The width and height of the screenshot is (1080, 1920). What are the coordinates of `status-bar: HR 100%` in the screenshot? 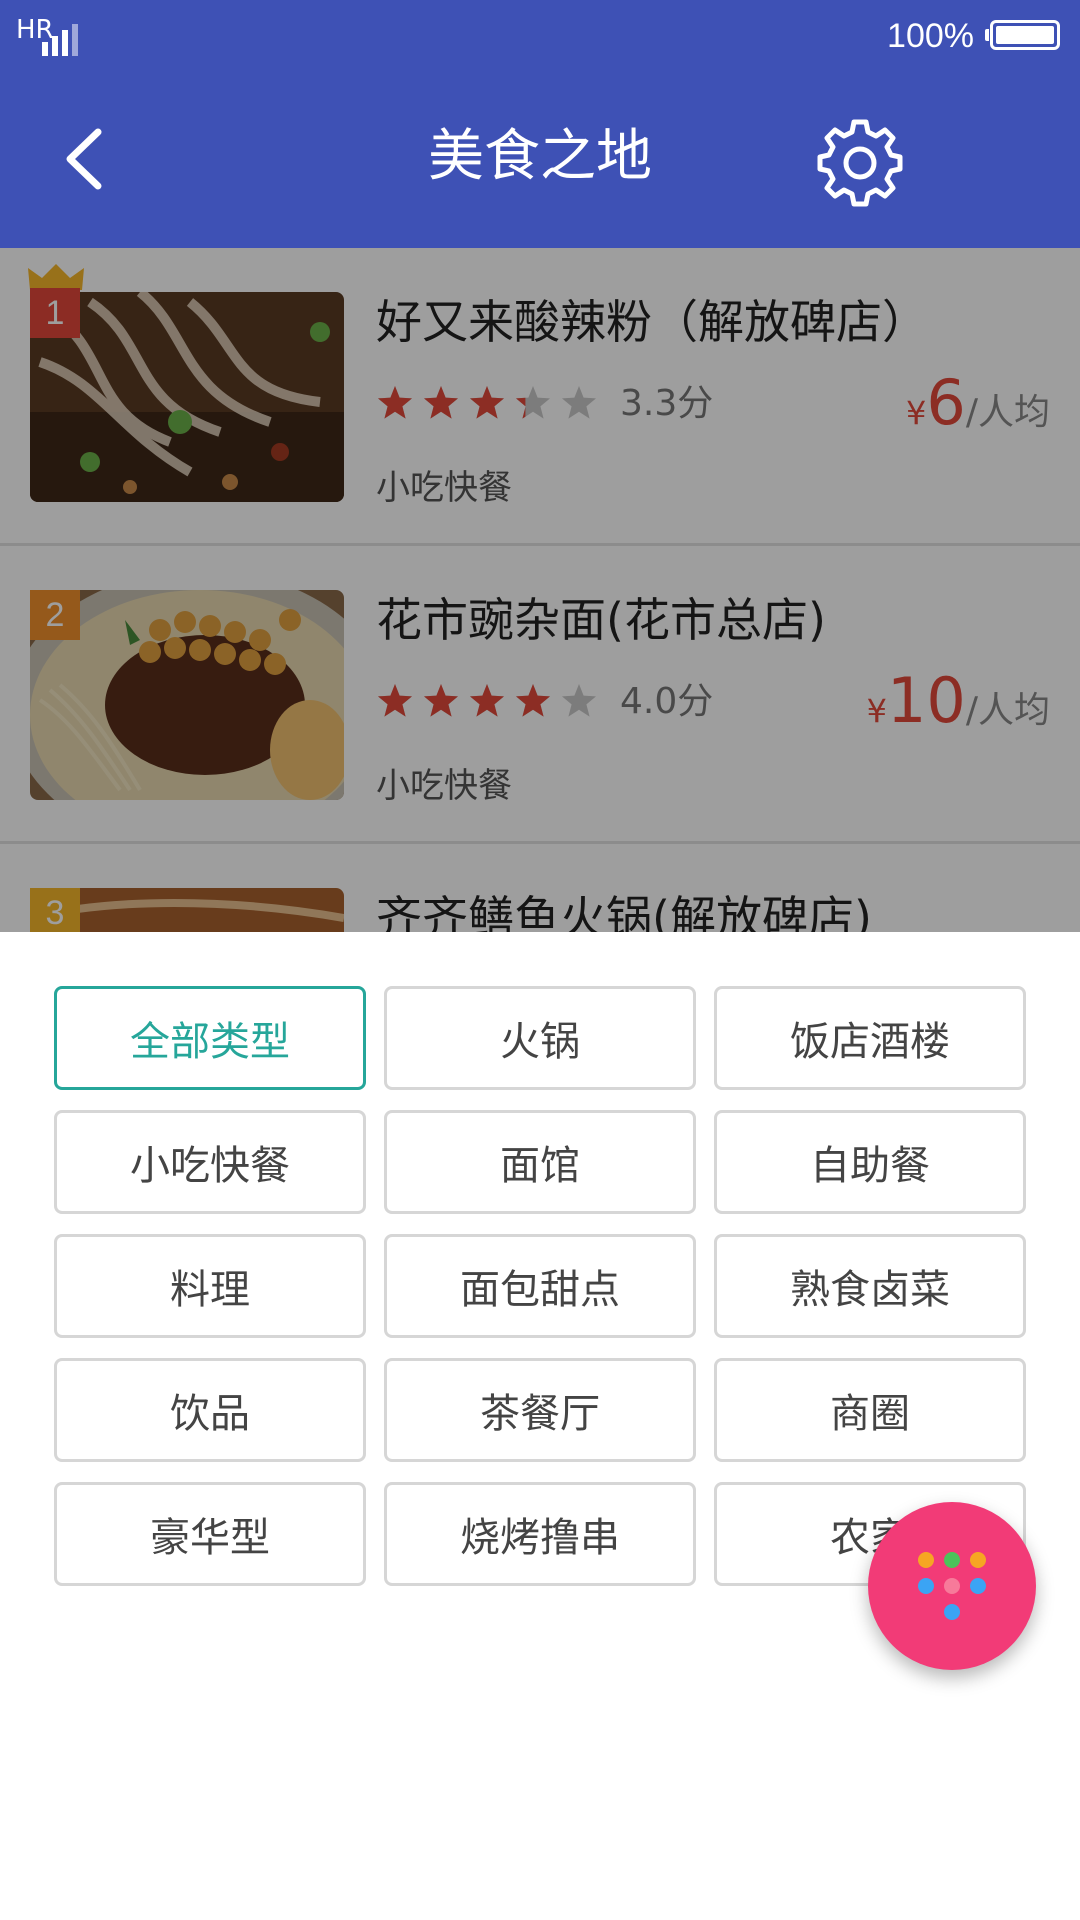 It's located at (540, 37).